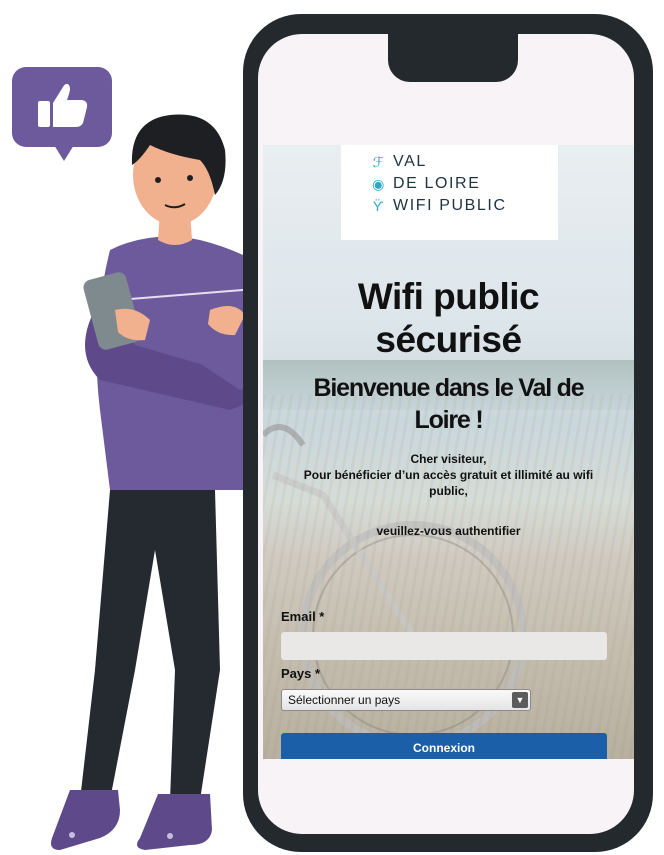 This screenshot has height=855, width=664. Describe the element at coordinates (448, 531) in the screenshot. I see `auth-instruction: veuillez-vous authentifier` at that location.